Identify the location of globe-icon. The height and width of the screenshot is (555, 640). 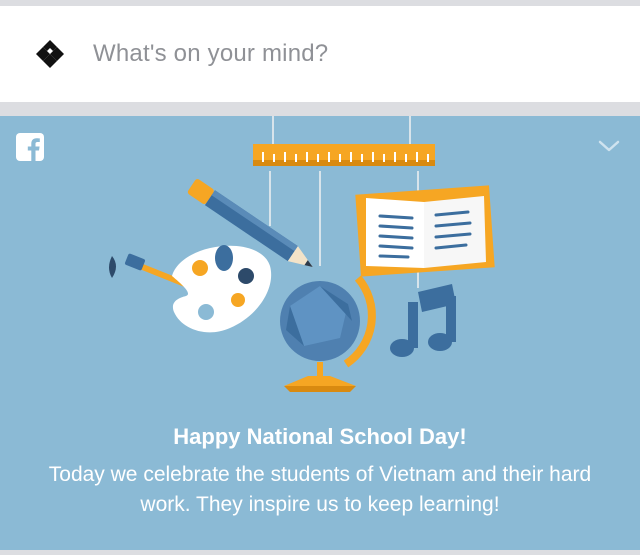
(328, 333).